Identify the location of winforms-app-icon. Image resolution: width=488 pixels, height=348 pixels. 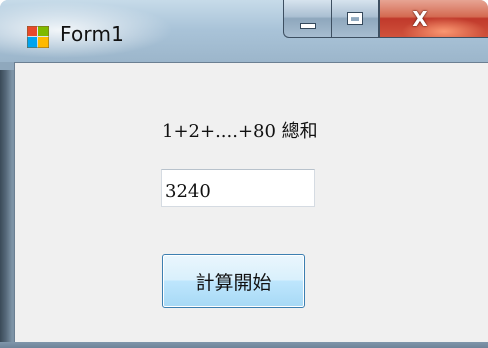
(38, 37).